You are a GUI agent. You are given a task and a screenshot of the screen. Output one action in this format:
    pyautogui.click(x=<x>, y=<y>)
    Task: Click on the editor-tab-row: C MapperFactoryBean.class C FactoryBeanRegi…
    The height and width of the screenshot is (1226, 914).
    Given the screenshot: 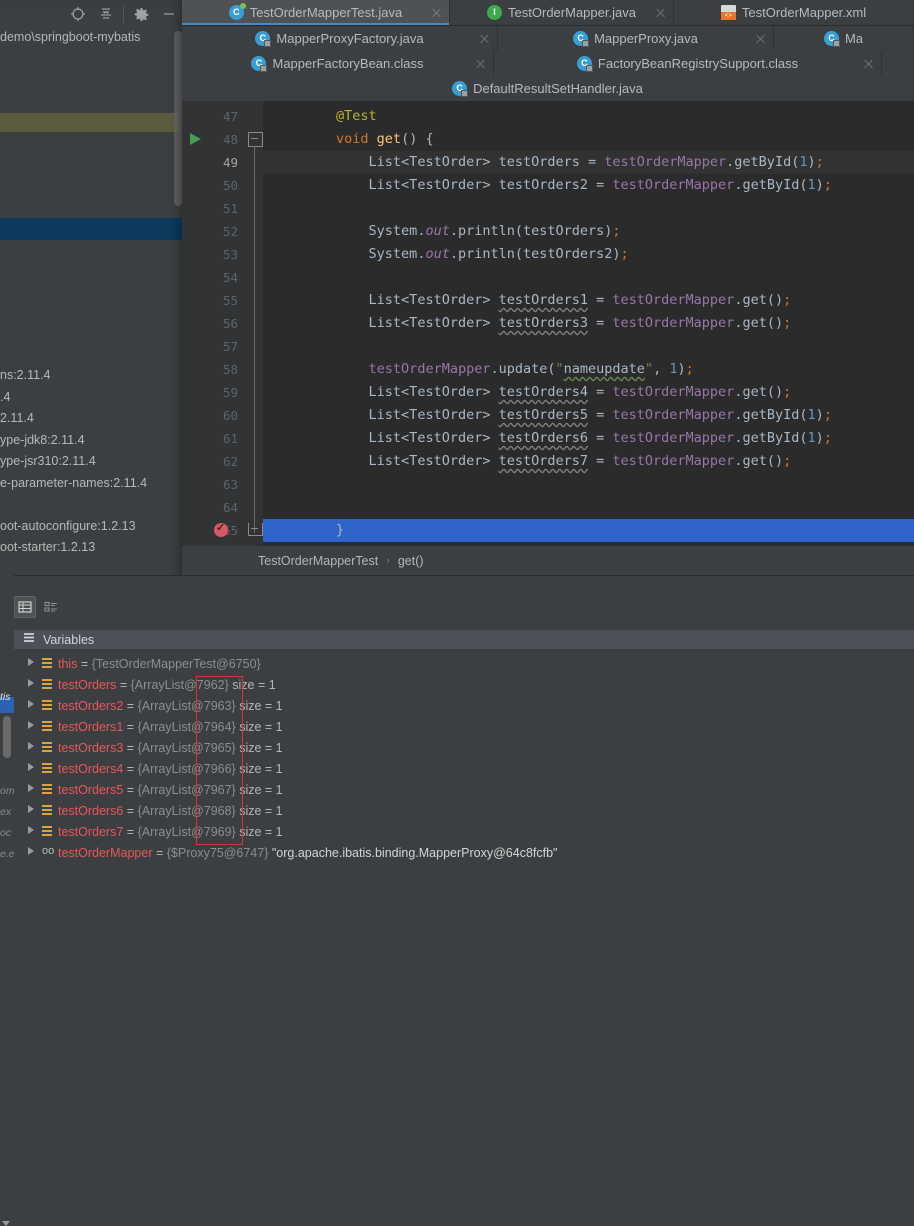 What is the action you would take?
    pyautogui.click(x=548, y=63)
    